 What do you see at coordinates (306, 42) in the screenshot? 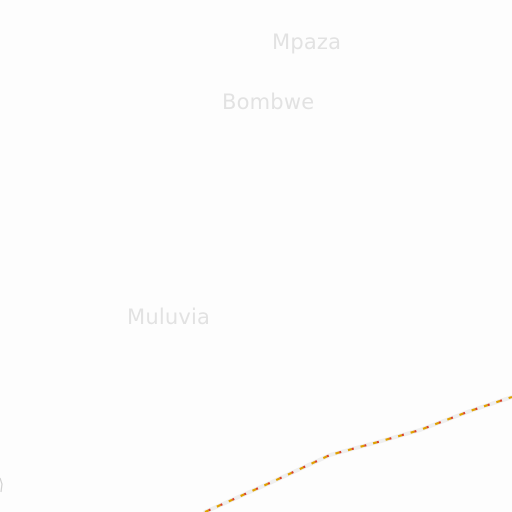
I see `place-label-mpaza: Mpaza` at bounding box center [306, 42].